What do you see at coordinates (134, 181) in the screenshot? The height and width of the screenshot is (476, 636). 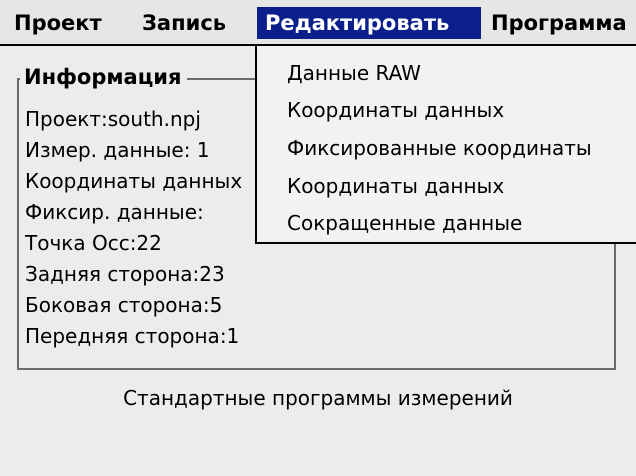 I see `info-coordinates-data: Координаты данных` at bounding box center [134, 181].